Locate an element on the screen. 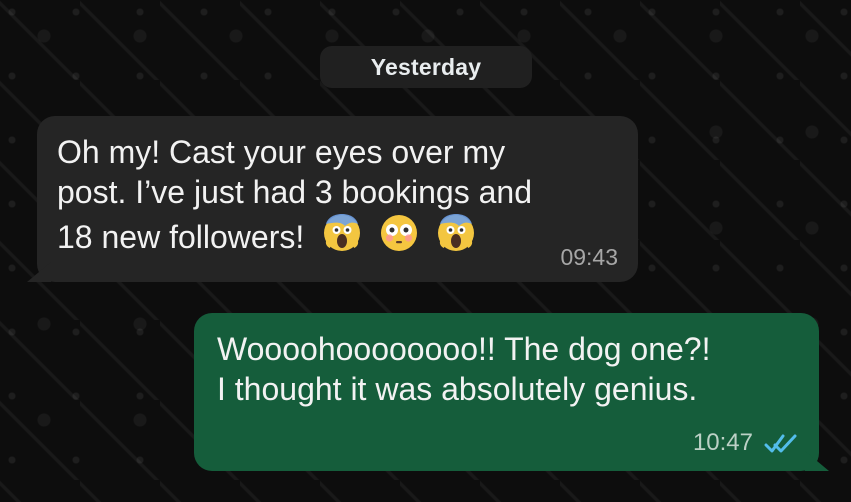  message-time: 10:47 is located at coordinates (722, 442).